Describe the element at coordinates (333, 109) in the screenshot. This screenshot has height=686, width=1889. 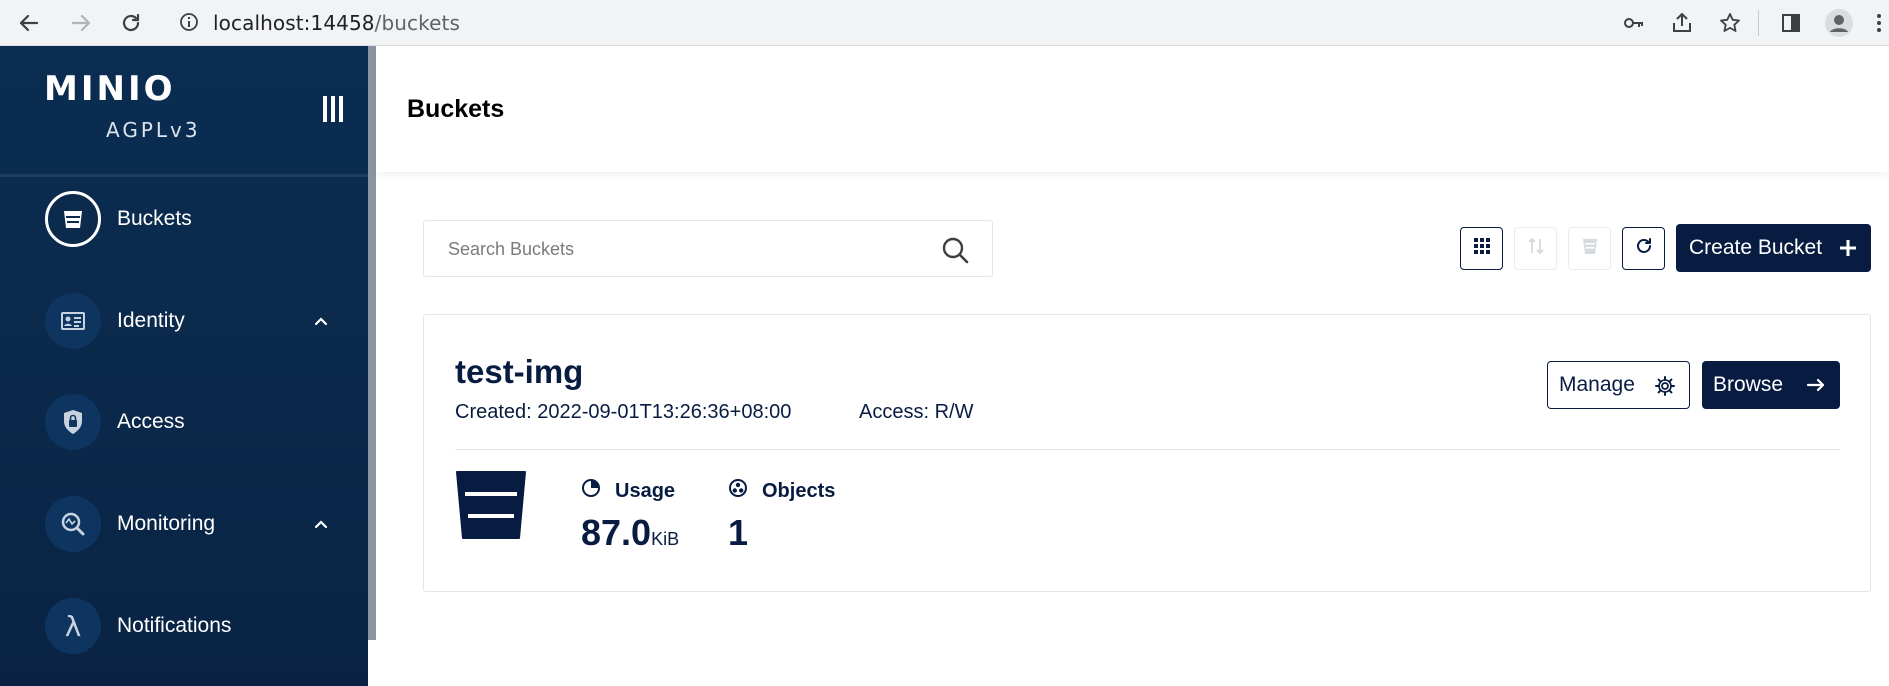
I see `sidebar-collapse-button` at that location.